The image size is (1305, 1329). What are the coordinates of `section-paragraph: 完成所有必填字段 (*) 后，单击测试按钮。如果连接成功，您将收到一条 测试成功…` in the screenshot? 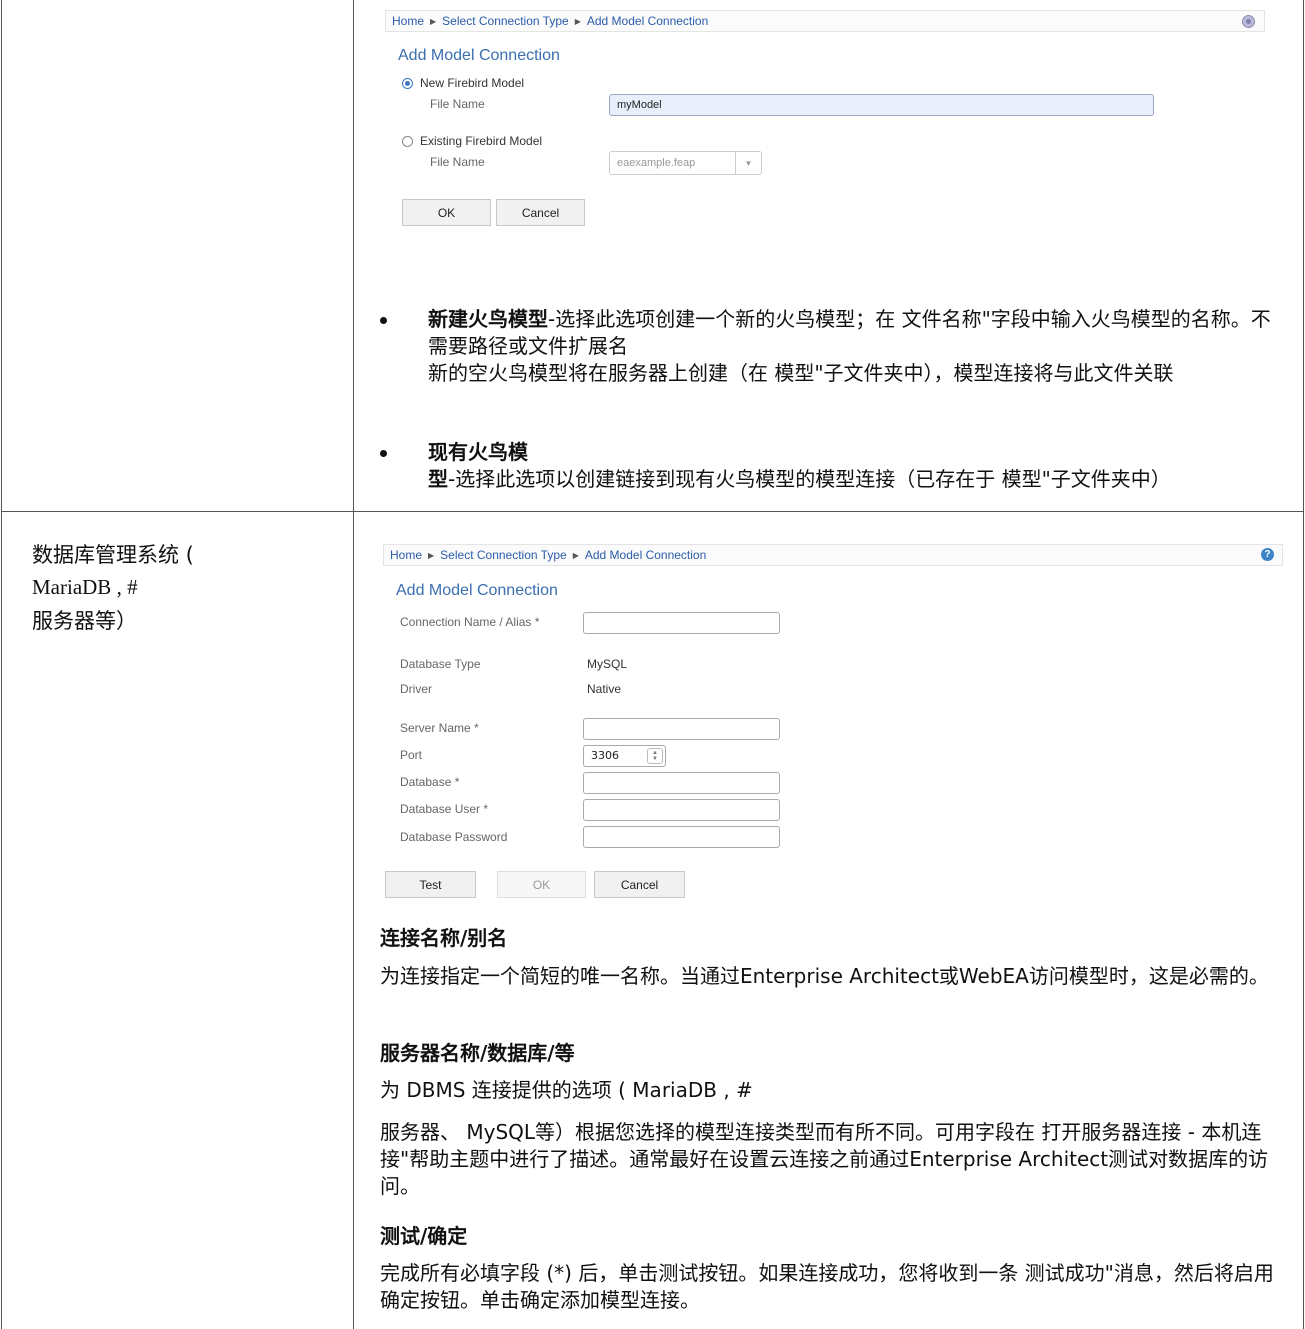 It's located at (827, 1286).